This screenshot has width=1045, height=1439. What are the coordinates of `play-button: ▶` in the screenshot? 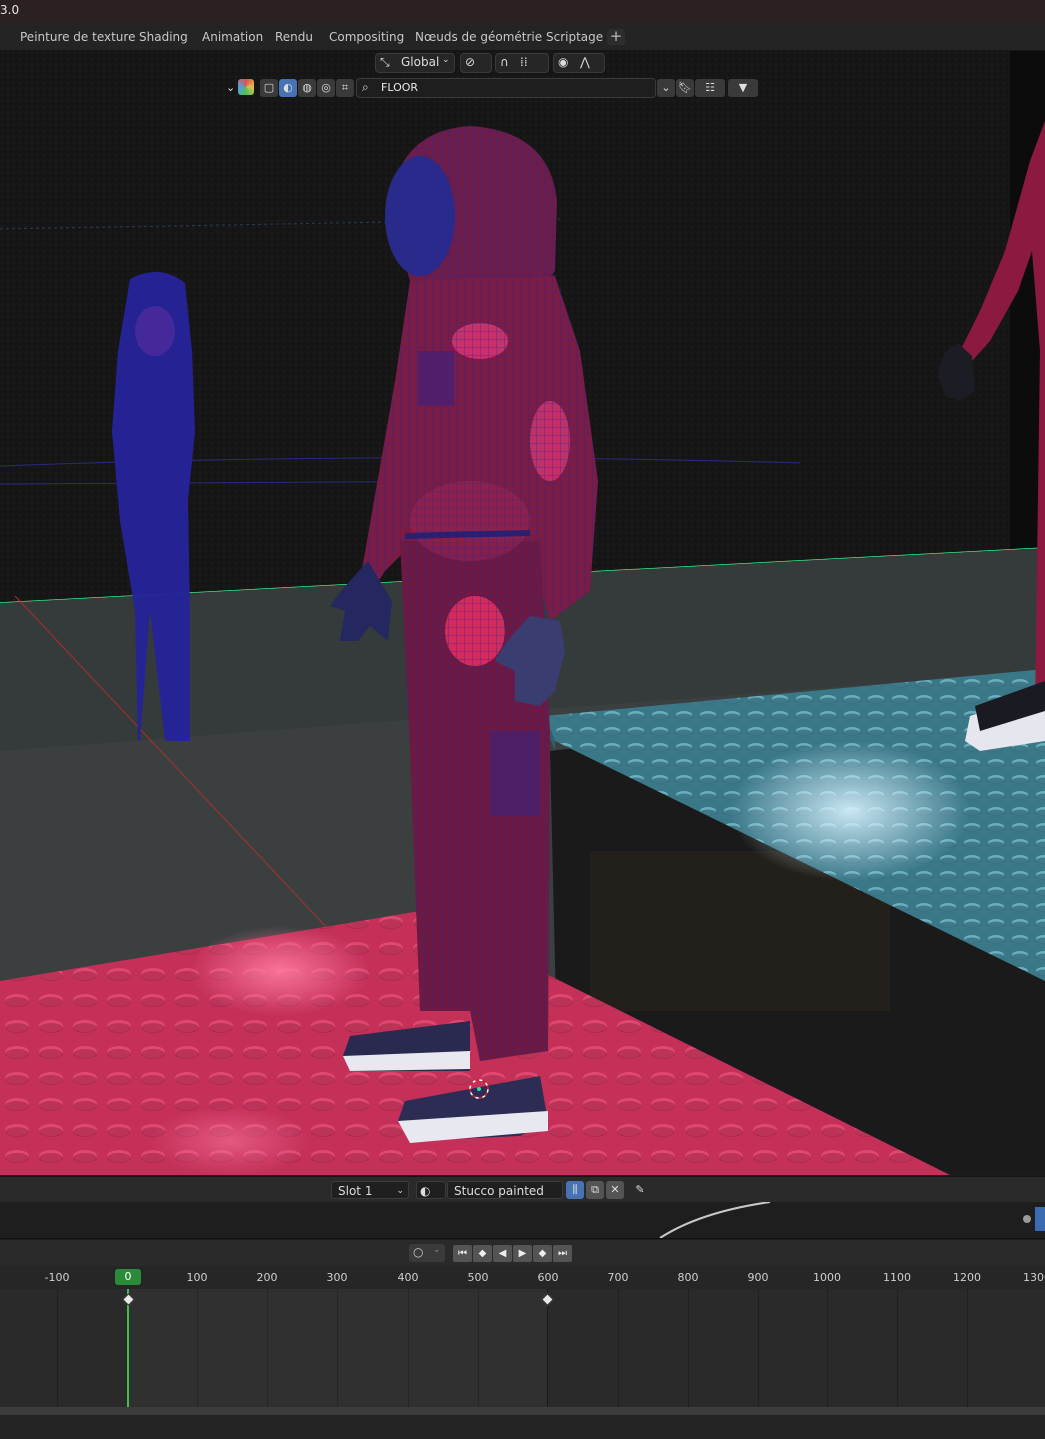 It's located at (522, 1253).